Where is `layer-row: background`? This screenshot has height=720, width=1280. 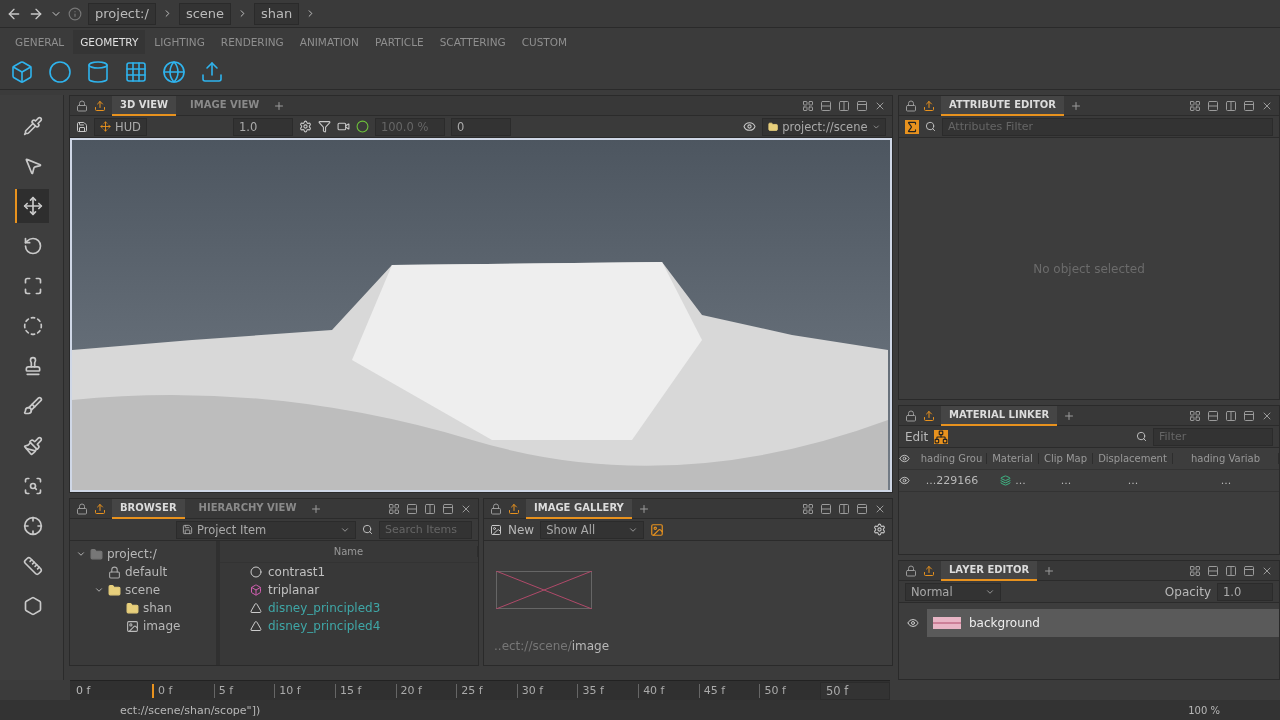
layer-row: background is located at coordinates (1103, 623).